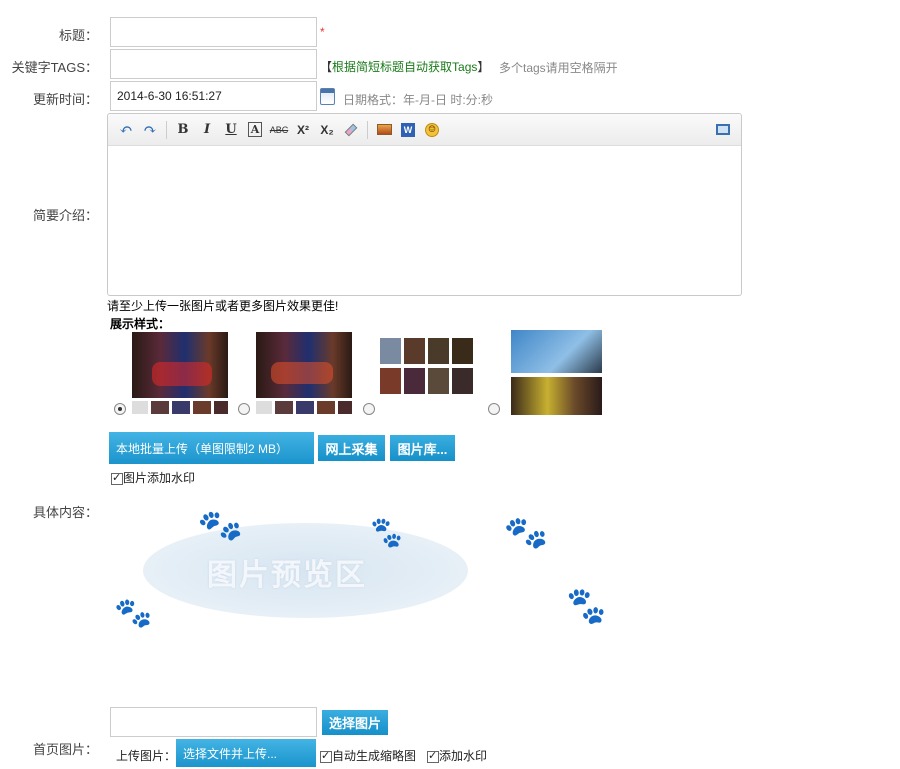 The height and width of the screenshot is (769, 900). I want to click on font-color-icon: A, so click(255, 130).